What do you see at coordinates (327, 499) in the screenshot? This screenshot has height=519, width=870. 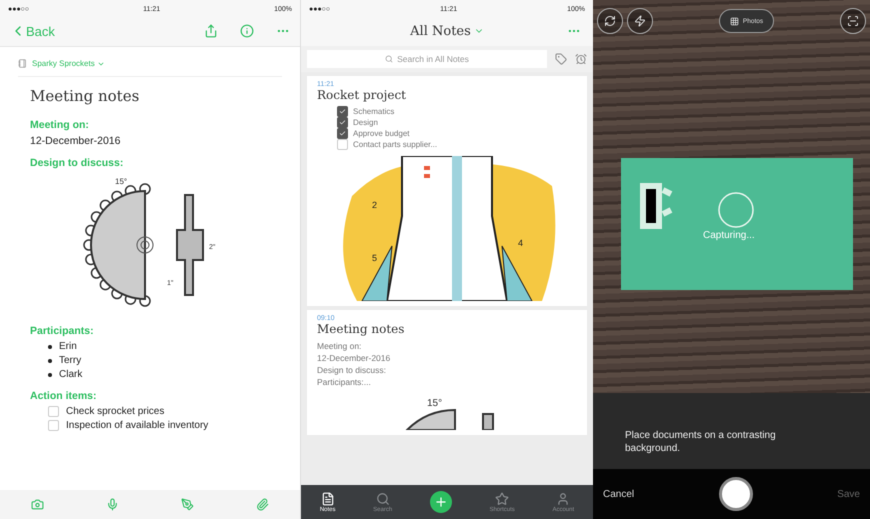 I see `notes-icon` at bounding box center [327, 499].